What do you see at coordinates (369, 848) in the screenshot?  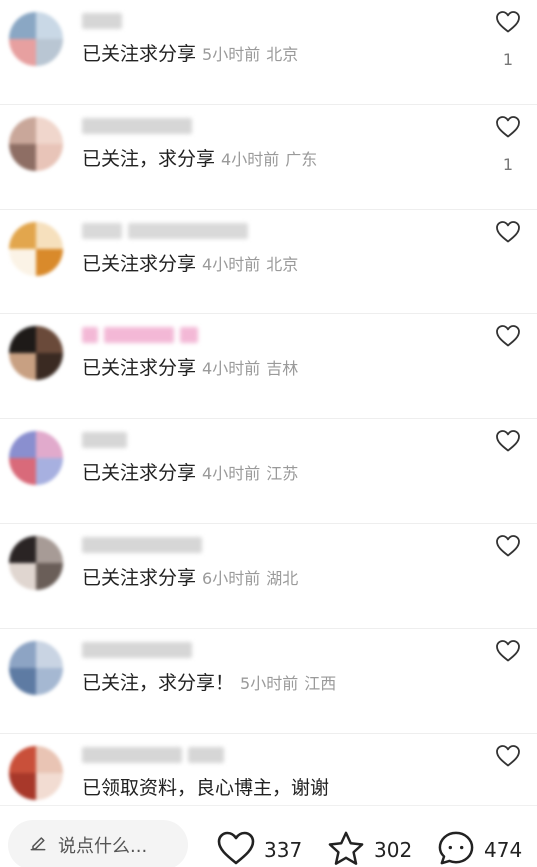 I see `favorite-button: 302` at bounding box center [369, 848].